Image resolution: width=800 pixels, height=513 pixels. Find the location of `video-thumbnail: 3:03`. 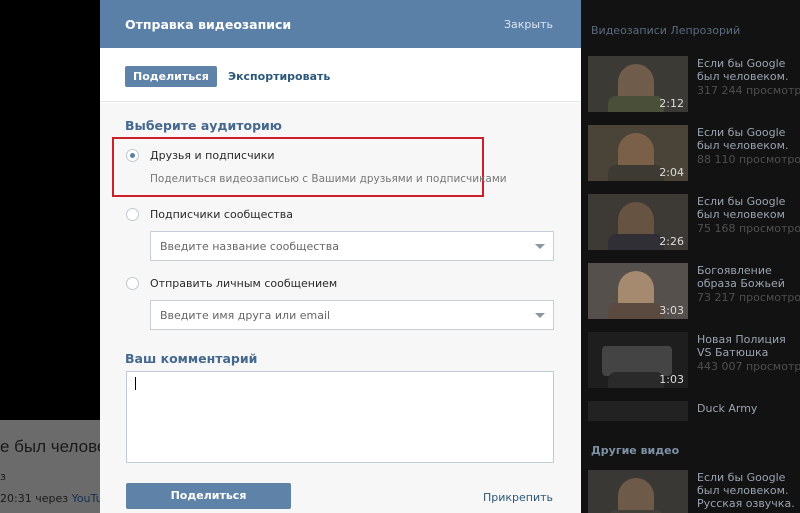

video-thumbnail: 3:03 is located at coordinates (638, 291).